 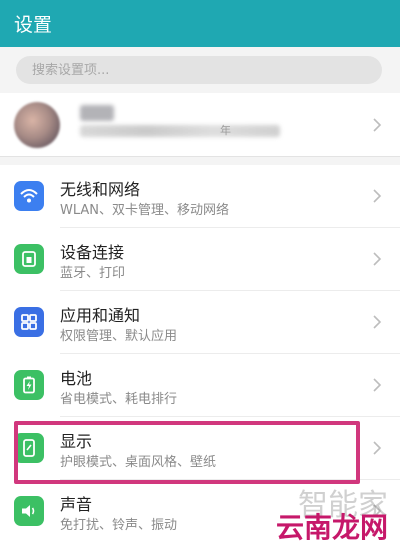 What do you see at coordinates (138, 462) in the screenshot?
I see `item-description: 护眼模式、桌面风格、壁纸` at bounding box center [138, 462].